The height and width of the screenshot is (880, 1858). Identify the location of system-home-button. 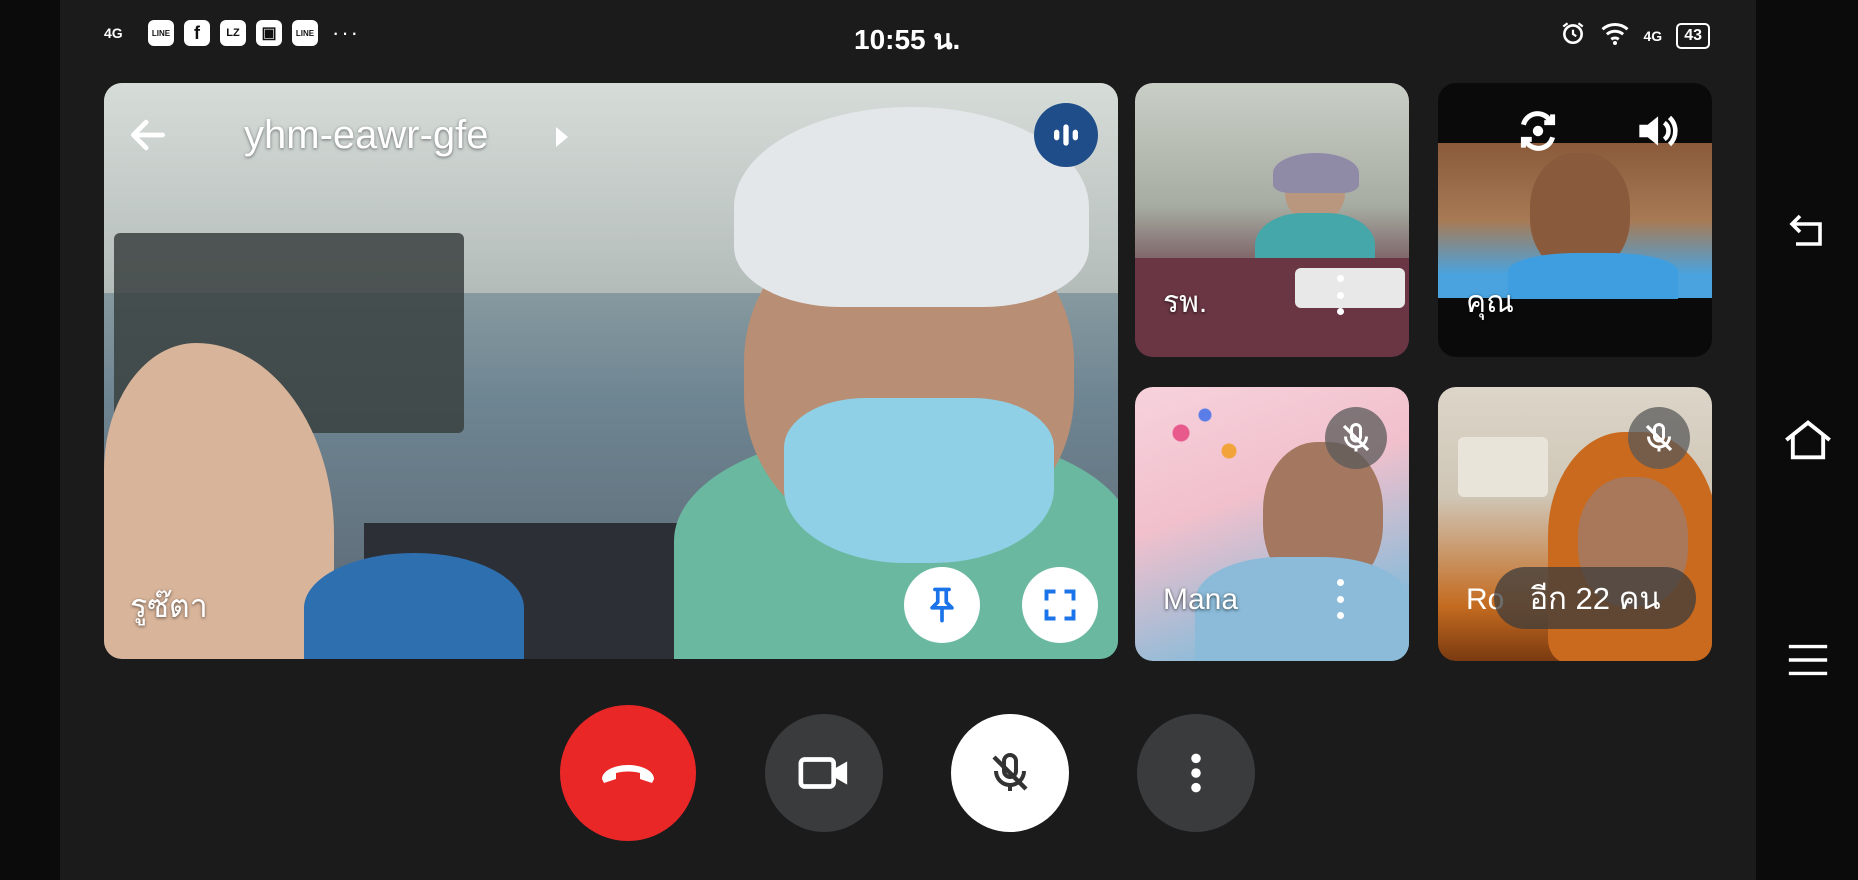
(1808, 440).